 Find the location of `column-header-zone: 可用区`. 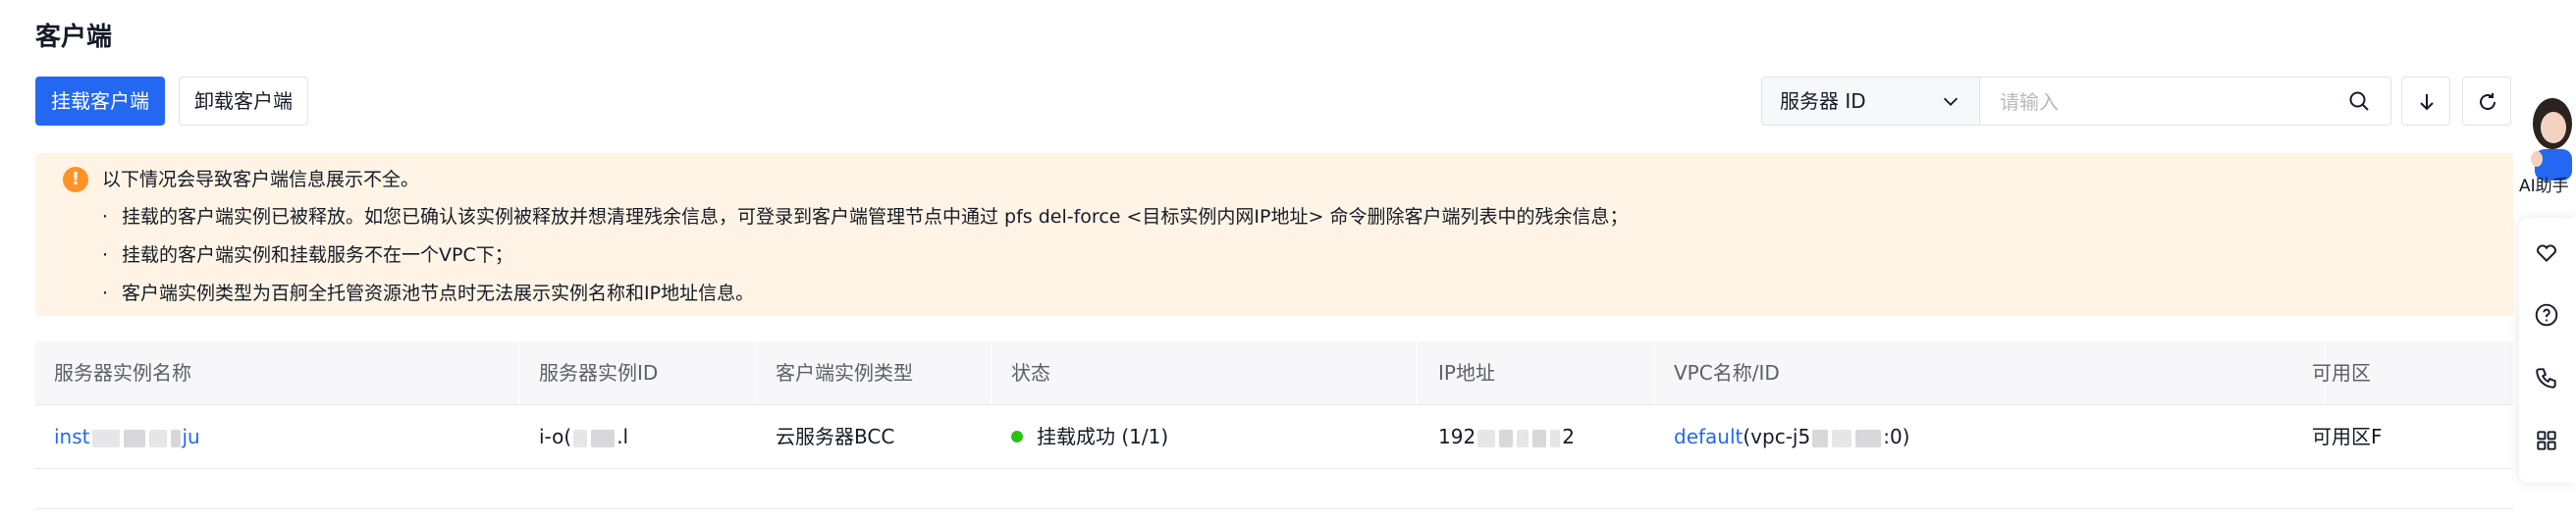

column-header-zone: 可用区 is located at coordinates (2341, 373).